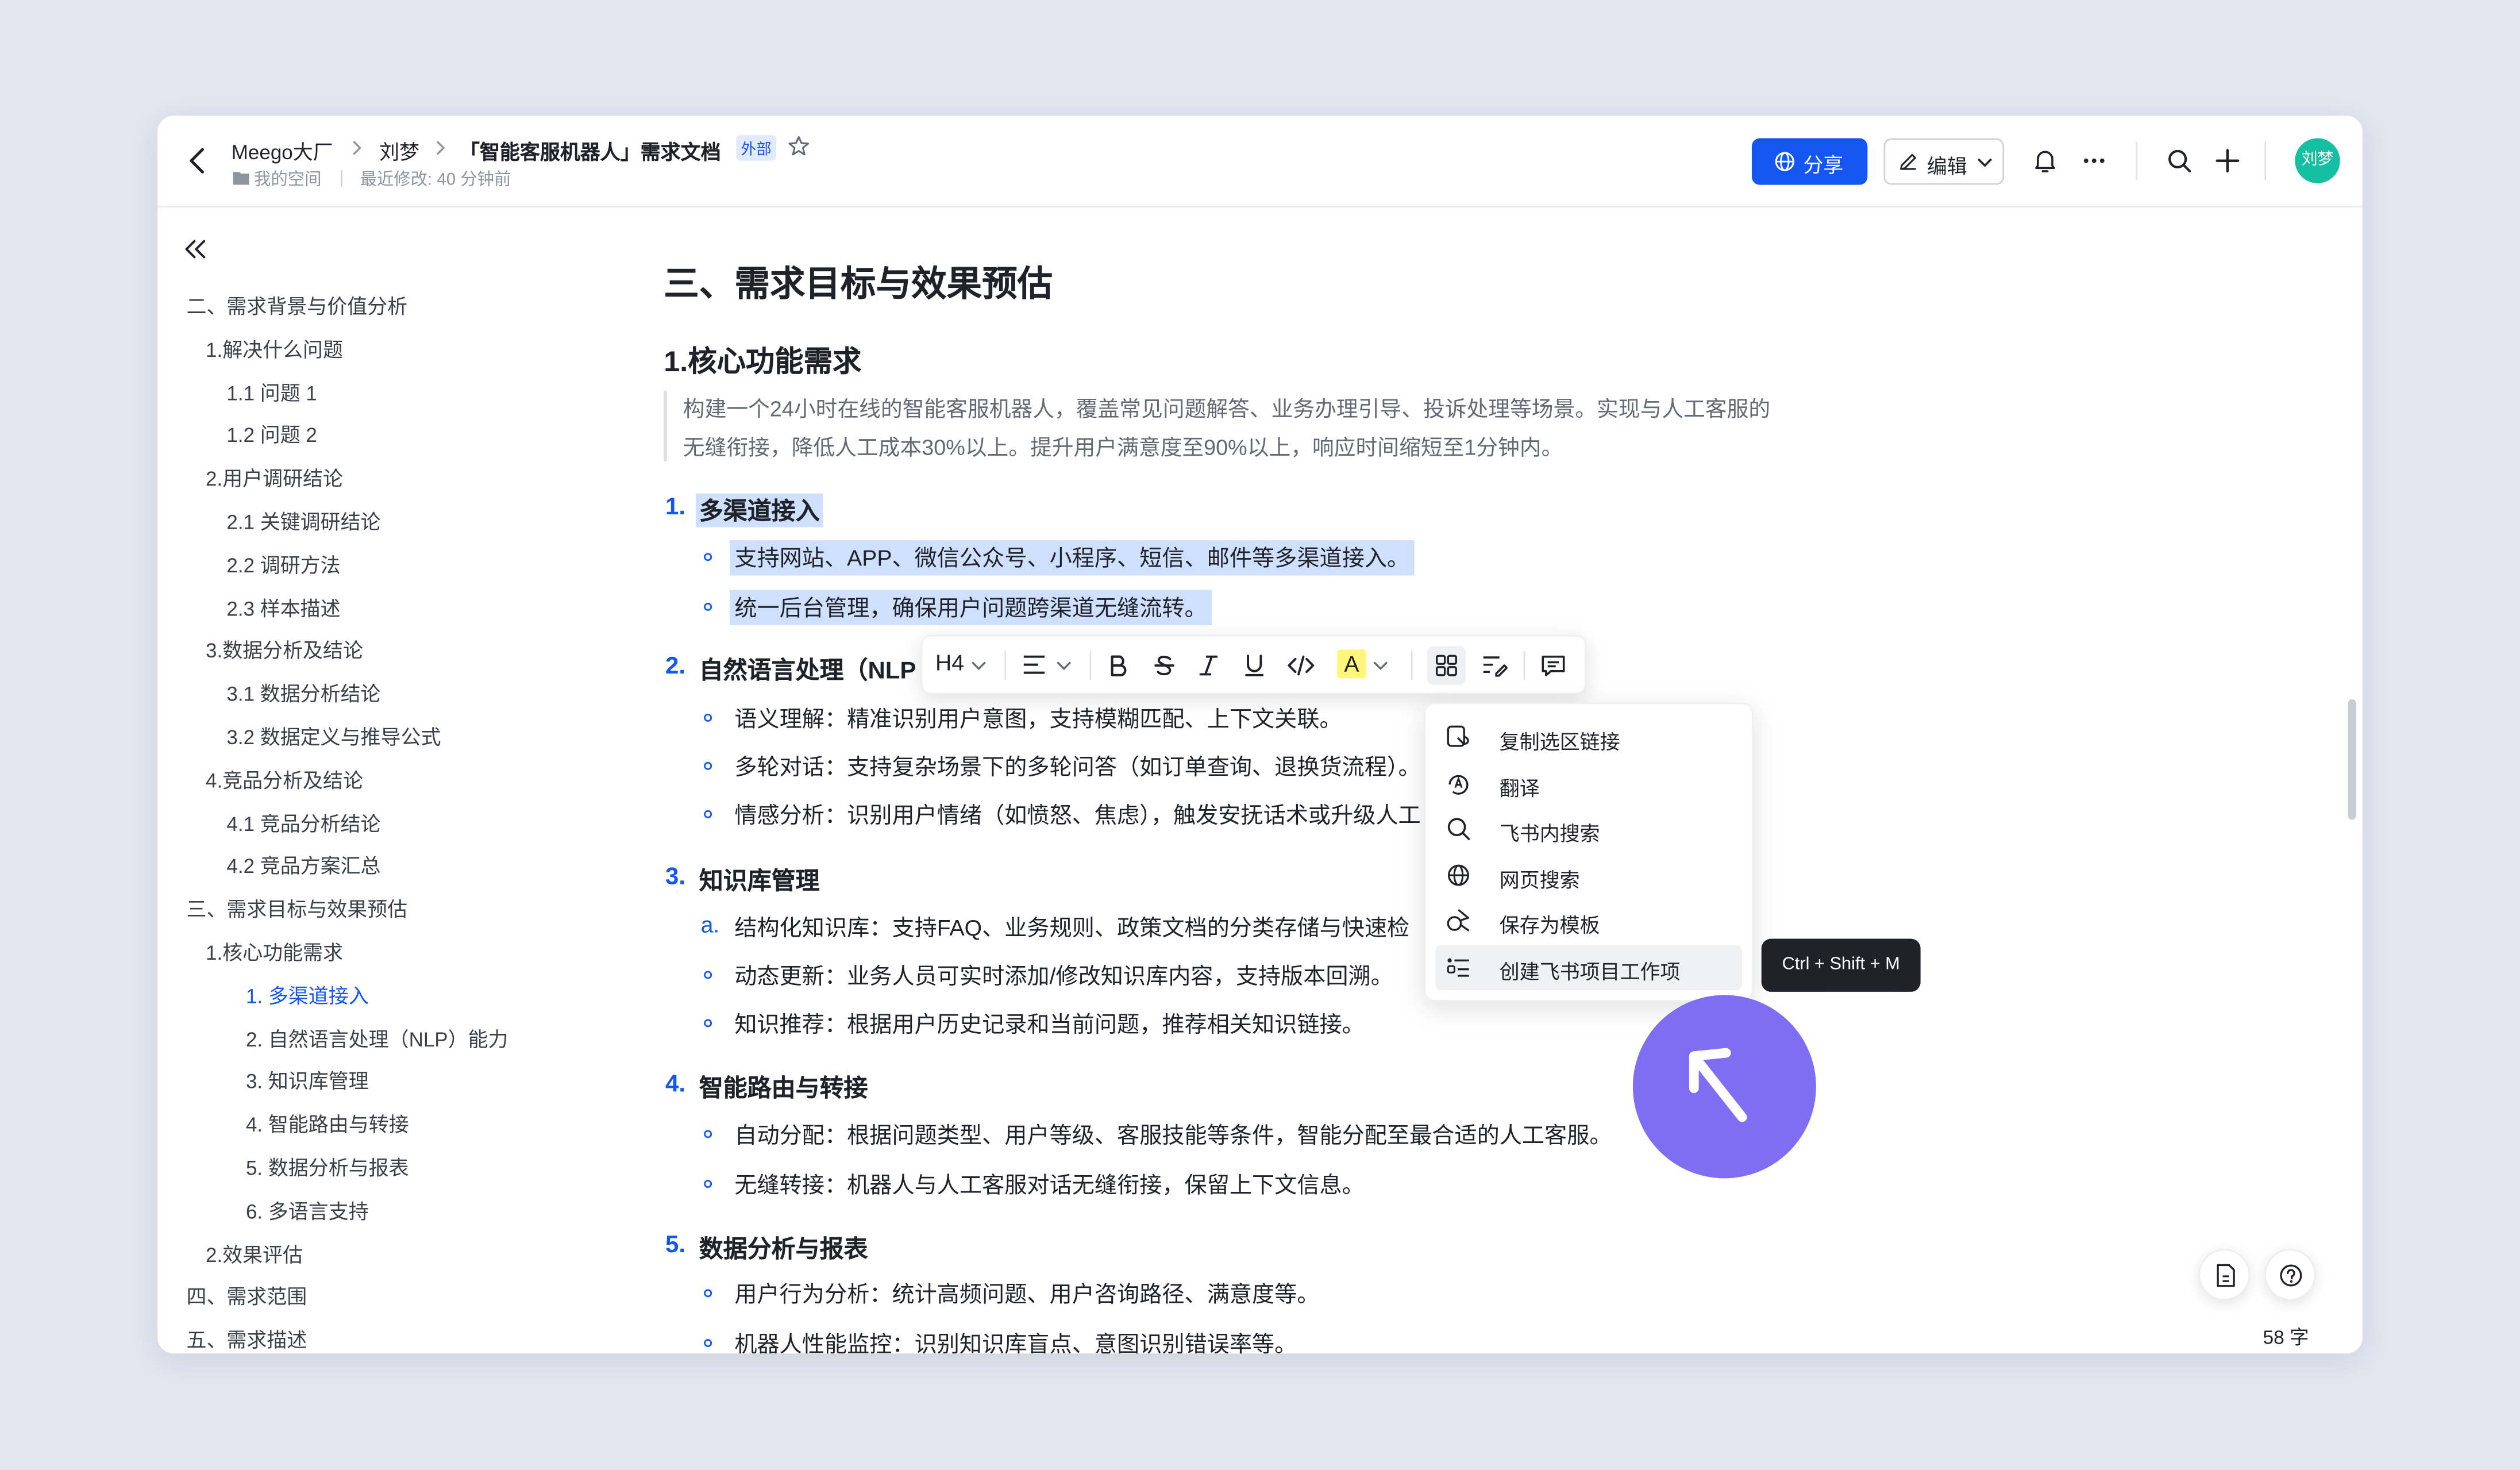  What do you see at coordinates (307, 1209) in the screenshot?
I see `toc-item: 6. 多语言支持` at bounding box center [307, 1209].